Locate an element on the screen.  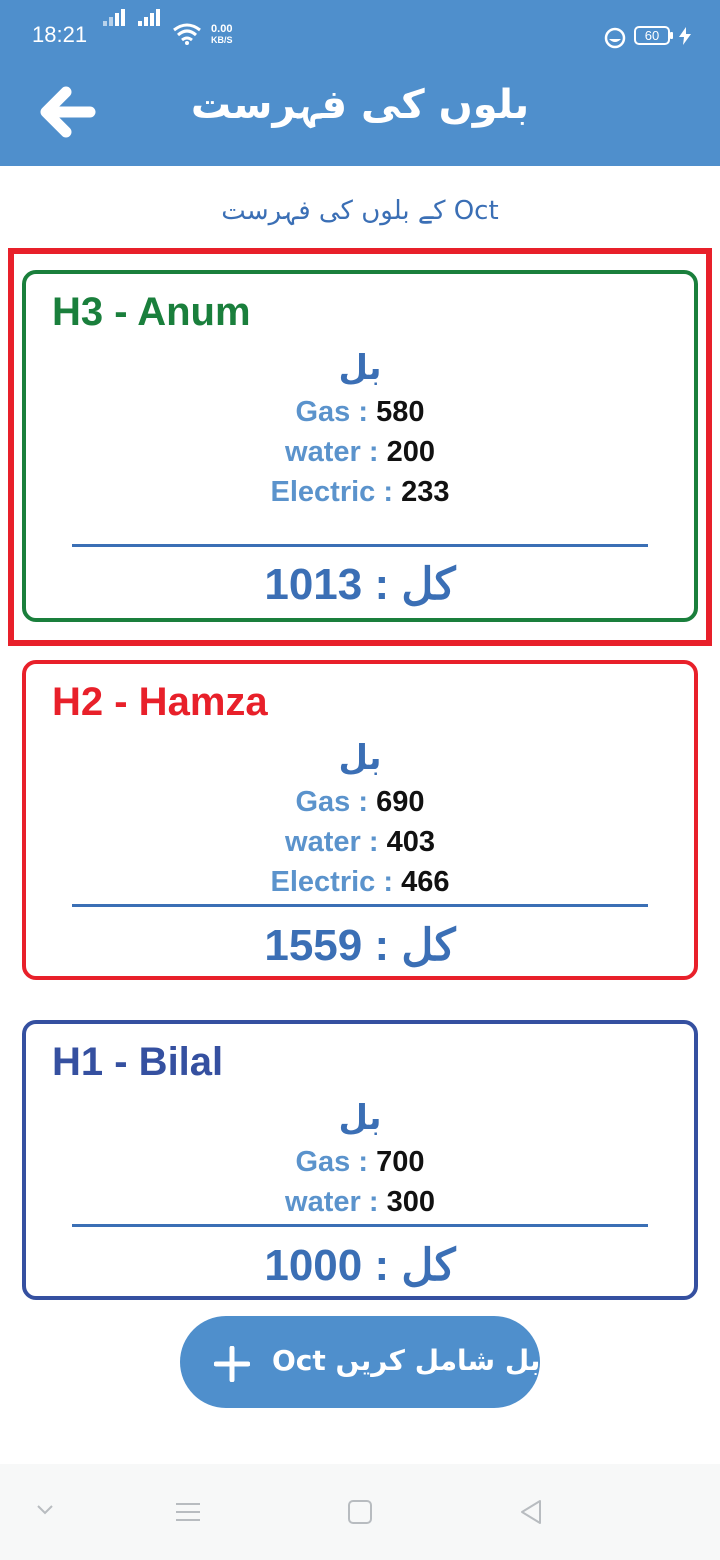
bills-subtitle: Oct کے بلوں کی فہرست is located at coordinates (360, 211).